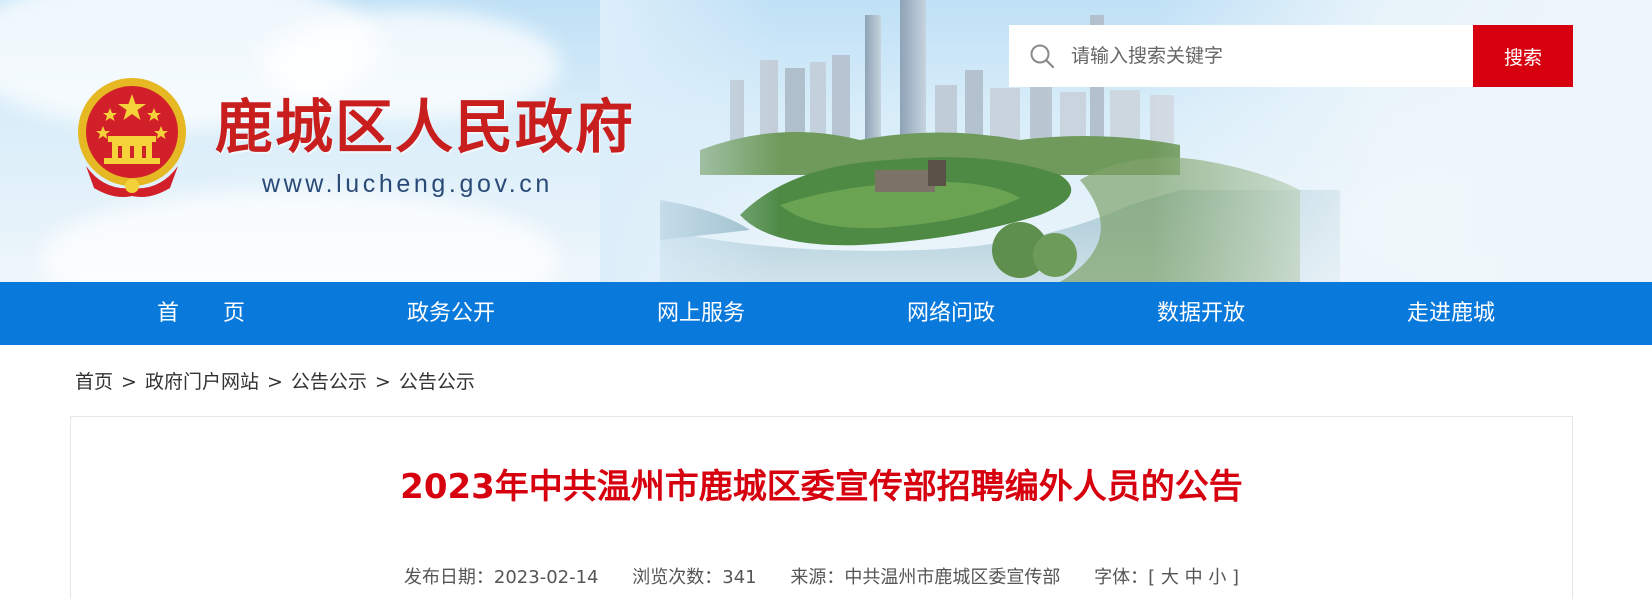 Image resolution: width=1652 pixels, height=599 pixels. Describe the element at coordinates (437, 382) in the screenshot. I see `breadcrumb-announcements-current: 公告公示` at that location.